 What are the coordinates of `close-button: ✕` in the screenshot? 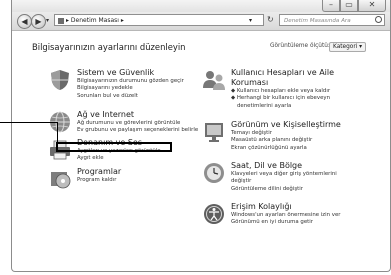 It's located at (372, 6).